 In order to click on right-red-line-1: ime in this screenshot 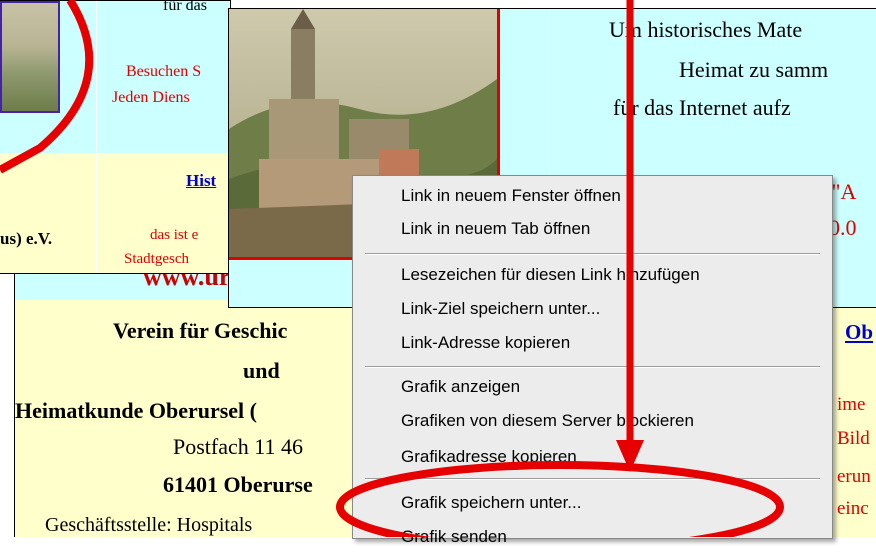, I will do `click(851, 404)`.